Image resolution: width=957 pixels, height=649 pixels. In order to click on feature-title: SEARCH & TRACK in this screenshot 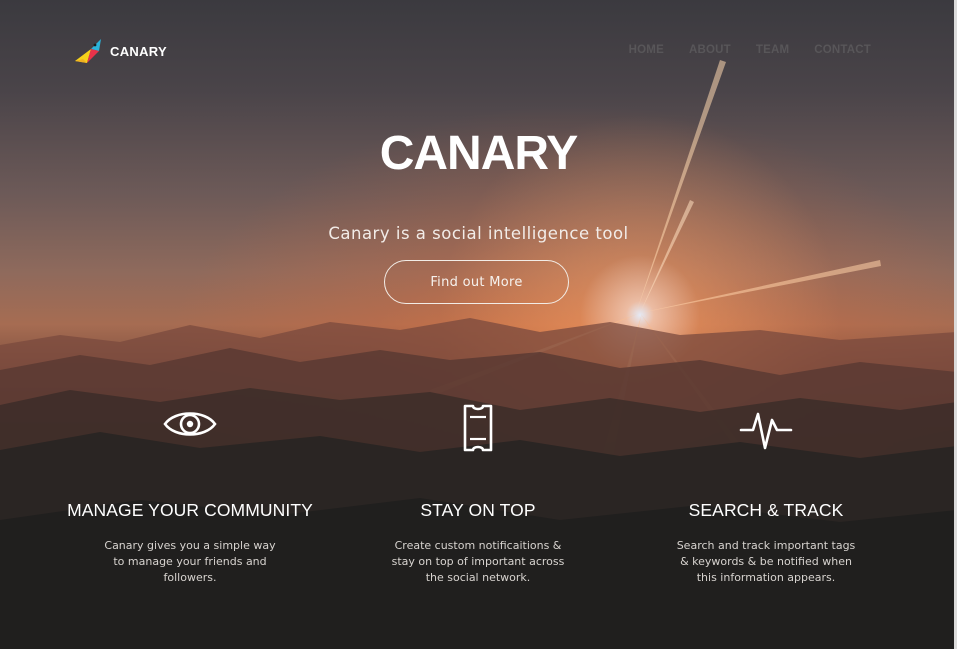, I will do `click(766, 510)`.